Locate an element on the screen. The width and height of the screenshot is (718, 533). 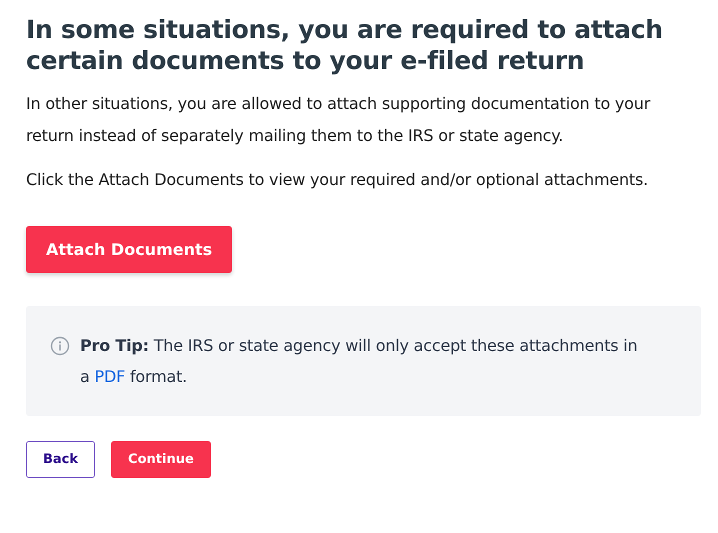
page-heading: In some situations, you are required to attach certain documents to your e-filed return is located at coordinates (345, 45).